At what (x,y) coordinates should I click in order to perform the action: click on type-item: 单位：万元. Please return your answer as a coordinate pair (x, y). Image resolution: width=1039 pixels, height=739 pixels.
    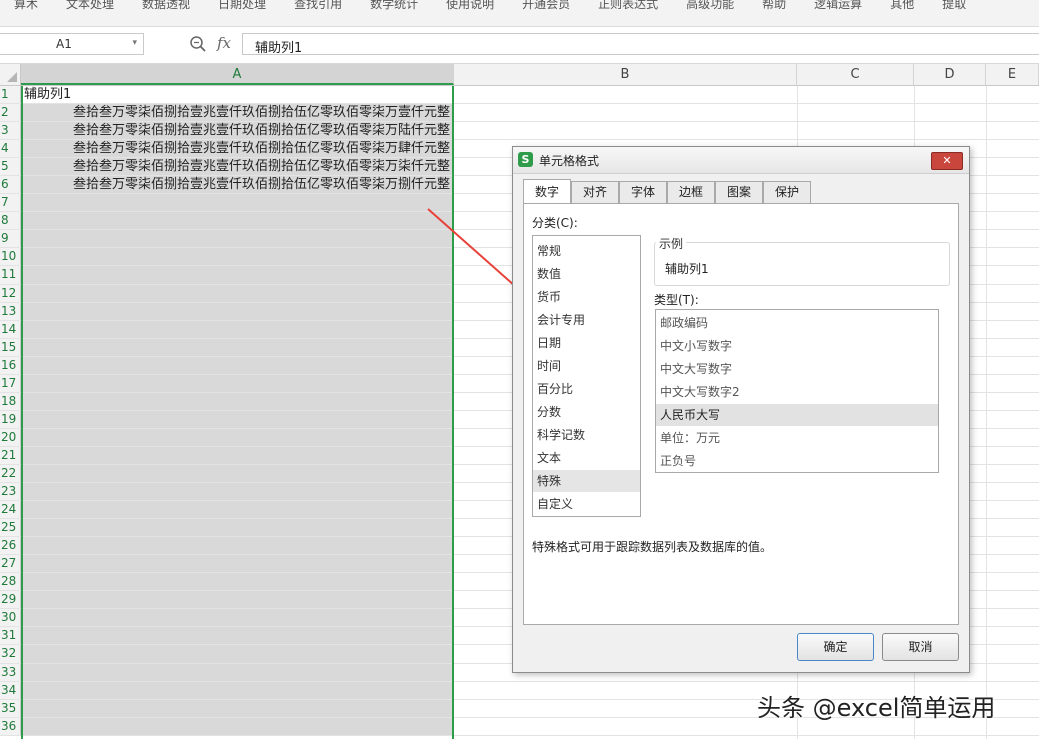
    Looking at the image, I should click on (797, 438).